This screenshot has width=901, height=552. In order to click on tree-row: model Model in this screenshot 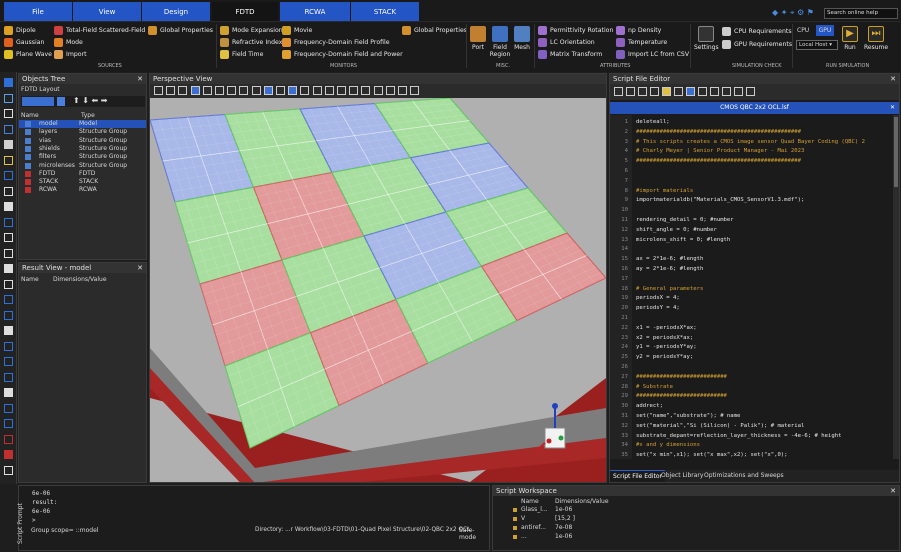, I will do `click(82, 124)`.